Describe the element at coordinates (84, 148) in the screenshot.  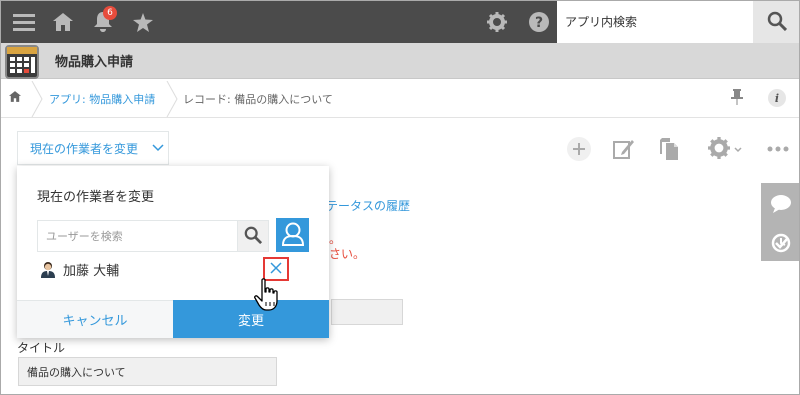
I see `change-assignee-label: 現在の作業者を変更` at that location.